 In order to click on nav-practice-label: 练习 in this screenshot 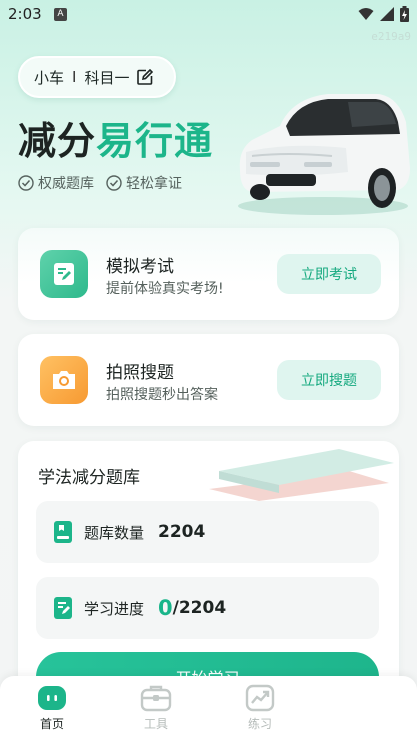, I will do `click(259, 724)`.